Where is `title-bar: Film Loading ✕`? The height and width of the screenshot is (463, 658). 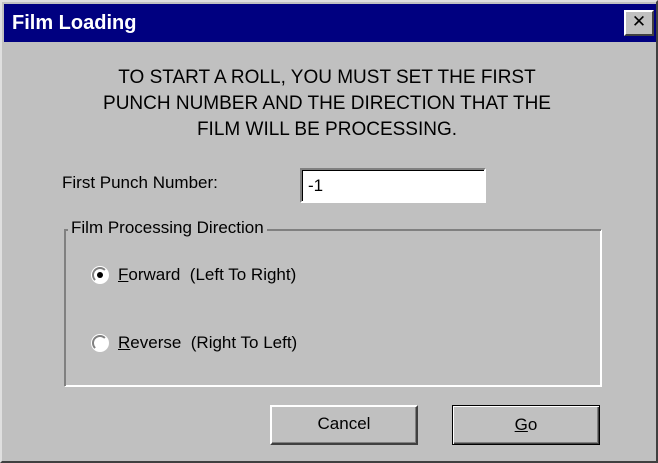 title-bar: Film Loading ✕ is located at coordinates (330, 23).